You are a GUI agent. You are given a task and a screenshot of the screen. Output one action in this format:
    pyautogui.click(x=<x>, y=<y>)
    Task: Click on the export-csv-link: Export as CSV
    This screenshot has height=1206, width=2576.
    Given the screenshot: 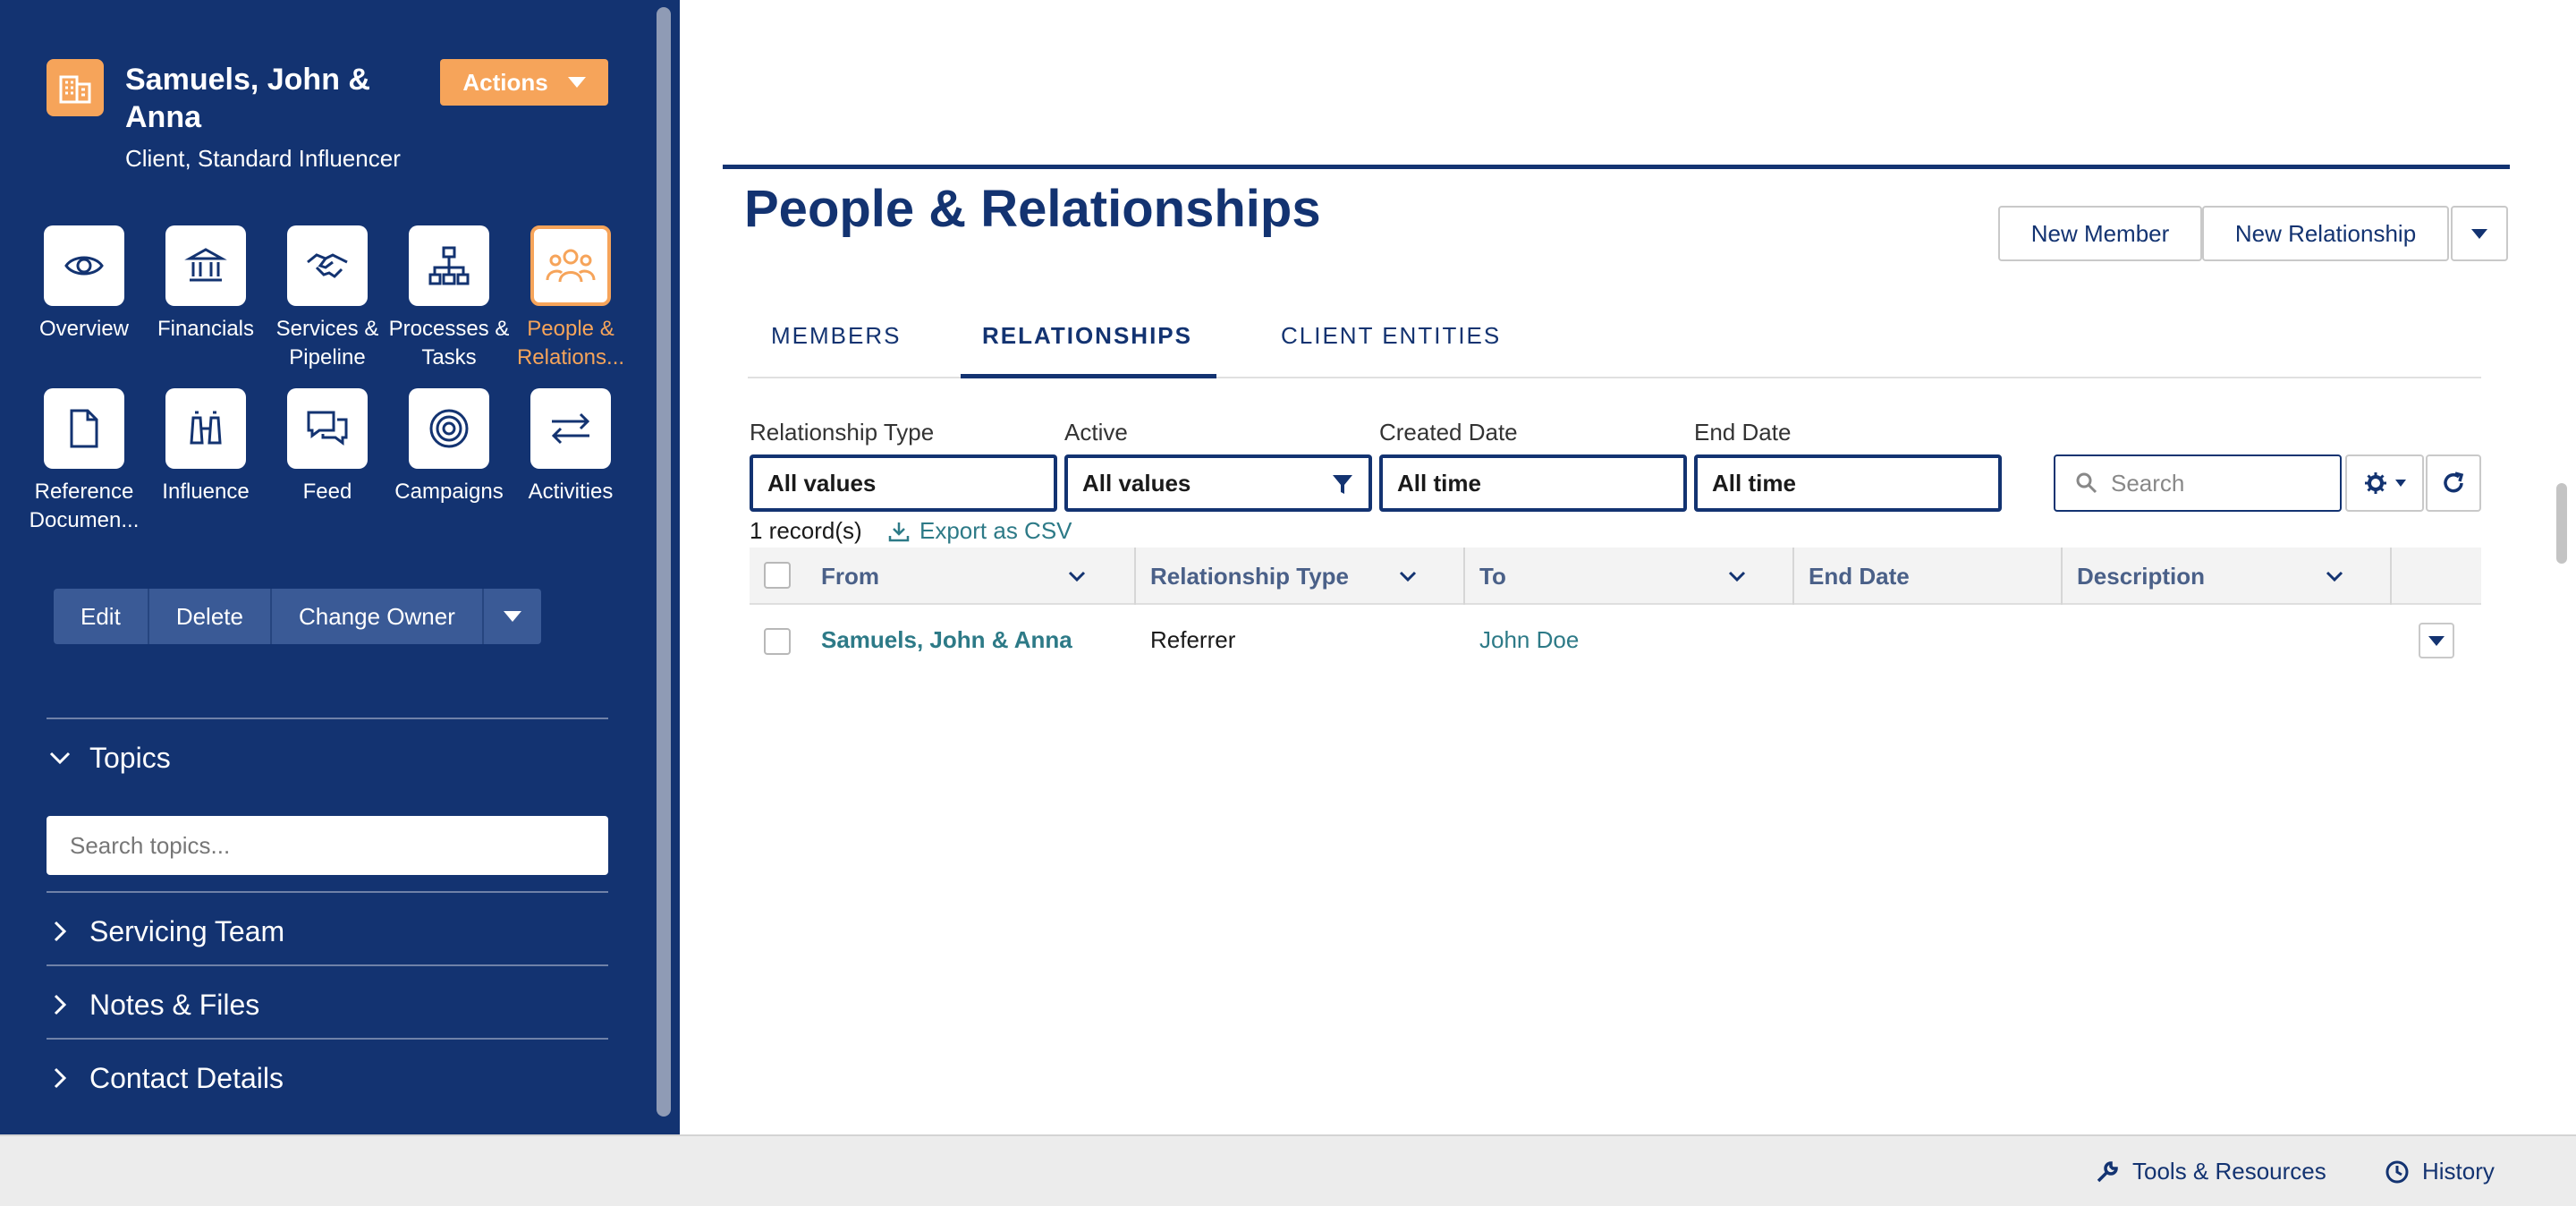 What is the action you would take?
    pyautogui.click(x=979, y=531)
    